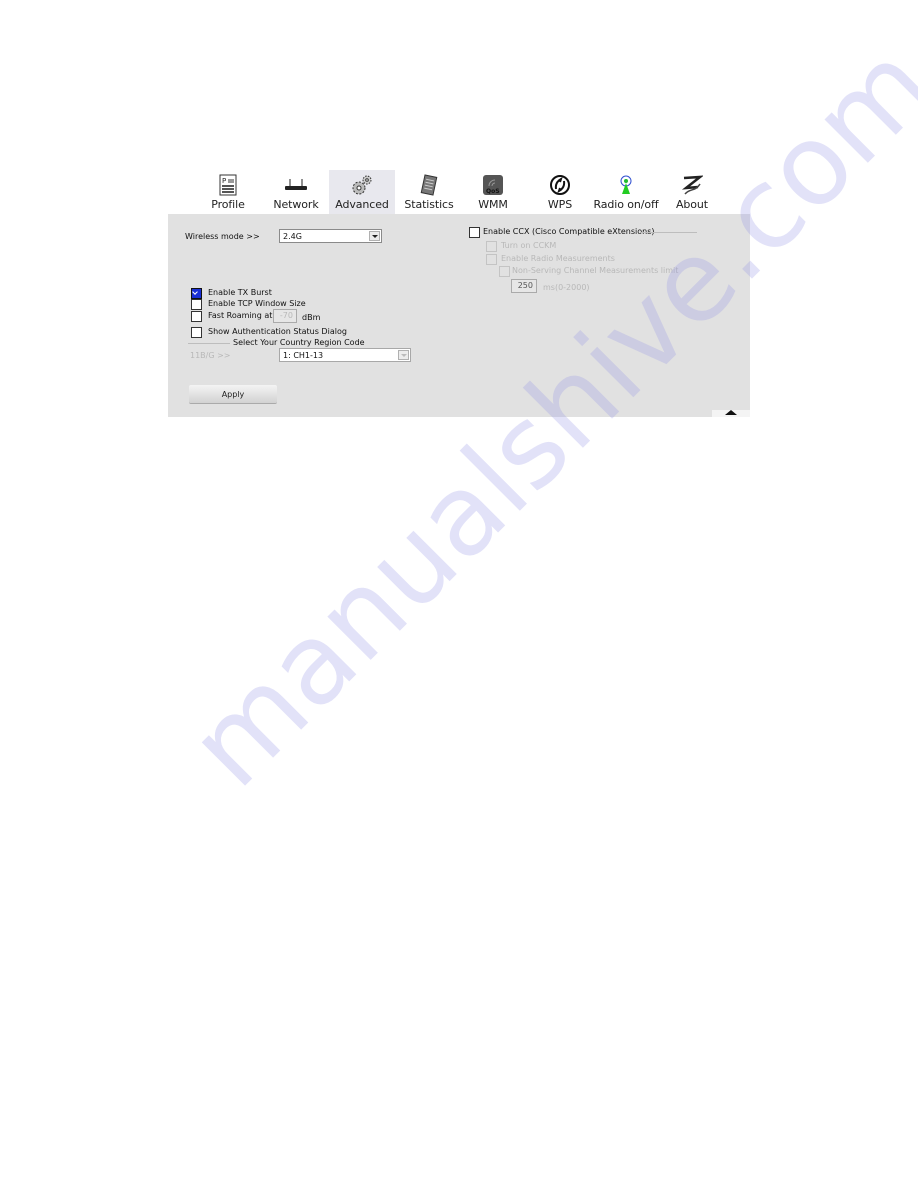  I want to click on enable-ccx-checkbox, so click(474, 232).